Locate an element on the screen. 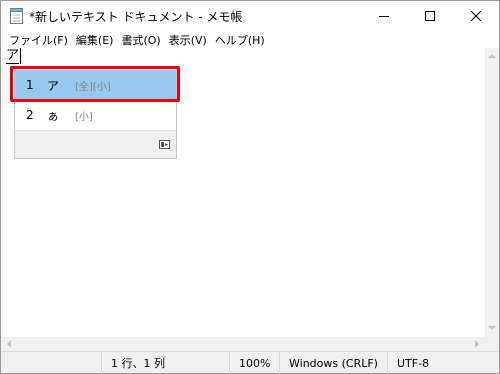 The image size is (500, 374). menu-help: ヘルプ(H) is located at coordinates (240, 40).